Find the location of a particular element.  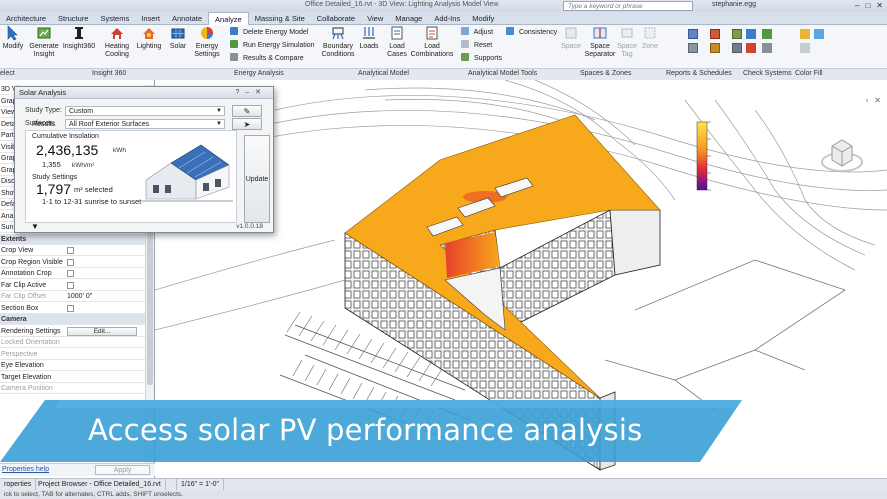

maximize-icon: □ is located at coordinates (867, 5).